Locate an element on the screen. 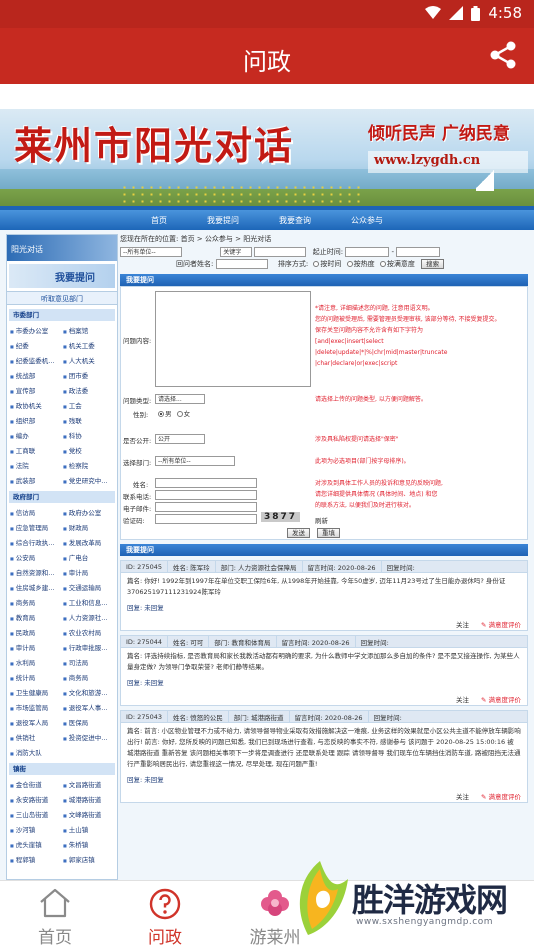  dept-link: 公安局 is located at coordinates (35, 557).